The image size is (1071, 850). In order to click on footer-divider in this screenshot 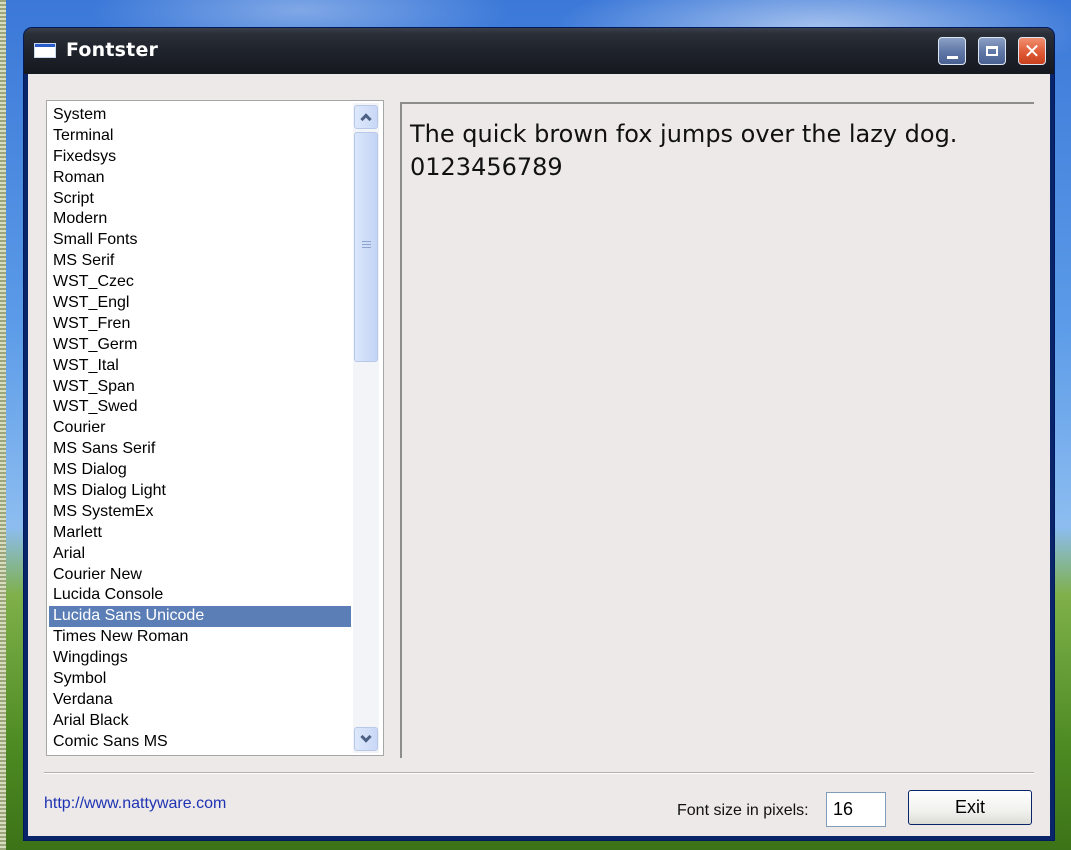, I will do `click(539, 773)`.